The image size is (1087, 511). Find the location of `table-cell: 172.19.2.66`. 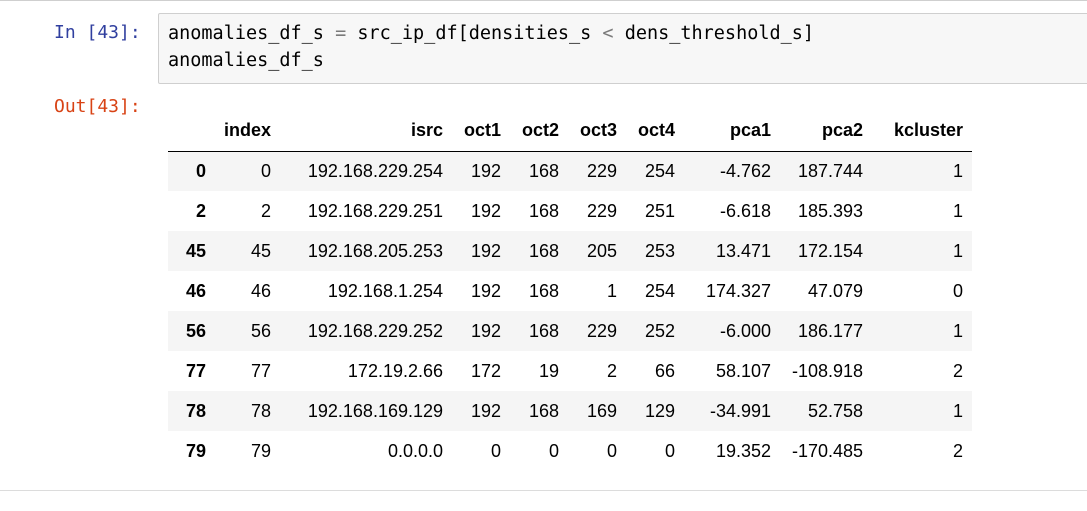

table-cell: 172.19.2.66 is located at coordinates (395, 370).